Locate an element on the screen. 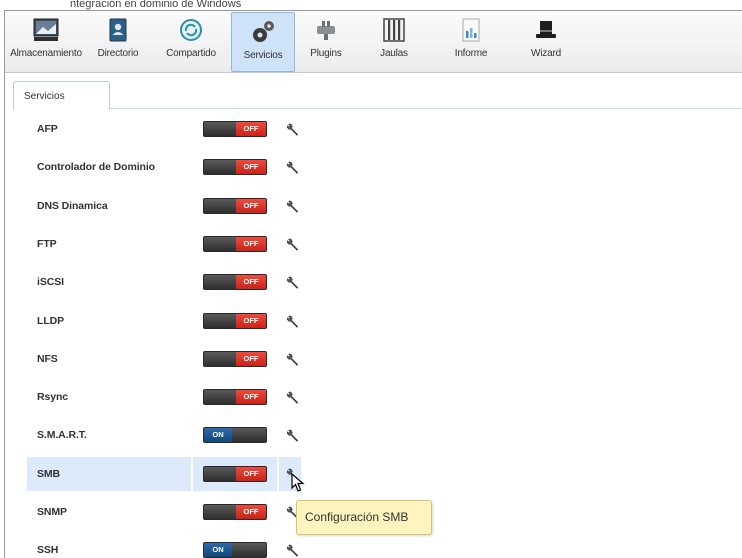 Image resolution: width=742 pixels, height=558 pixels. service-name: NFS is located at coordinates (47, 358).